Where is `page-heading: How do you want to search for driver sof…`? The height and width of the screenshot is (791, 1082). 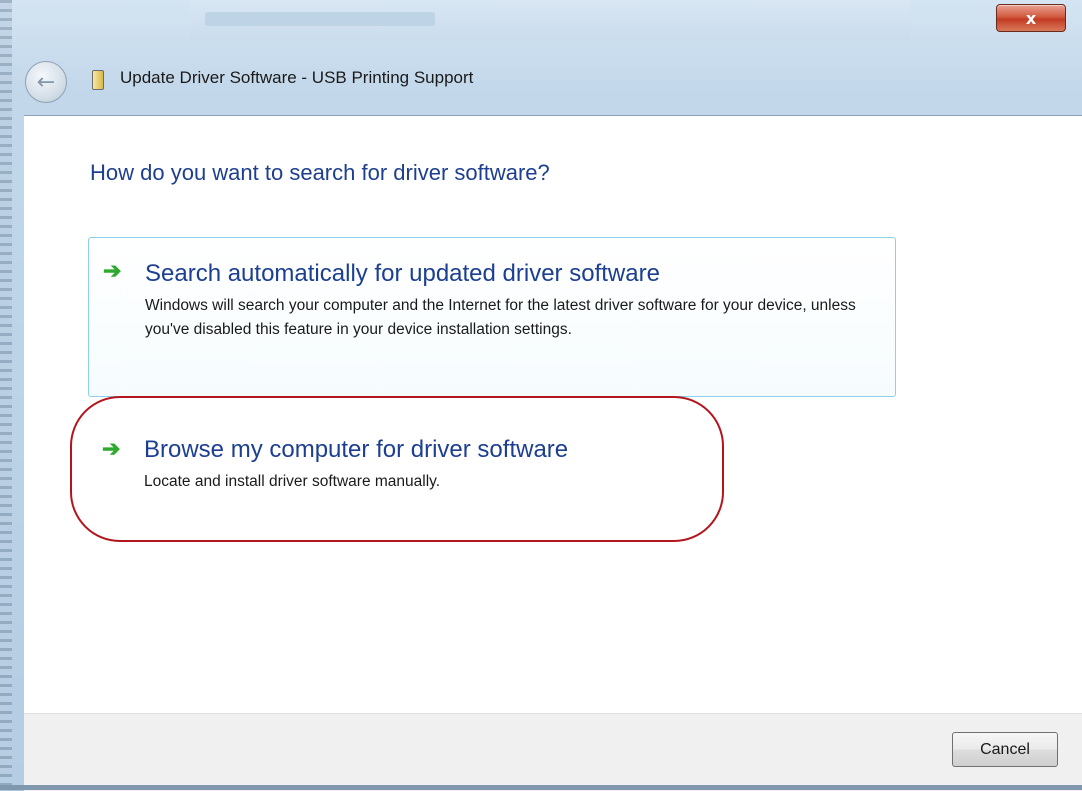
page-heading: How do you want to search for driver sof… is located at coordinates (320, 172).